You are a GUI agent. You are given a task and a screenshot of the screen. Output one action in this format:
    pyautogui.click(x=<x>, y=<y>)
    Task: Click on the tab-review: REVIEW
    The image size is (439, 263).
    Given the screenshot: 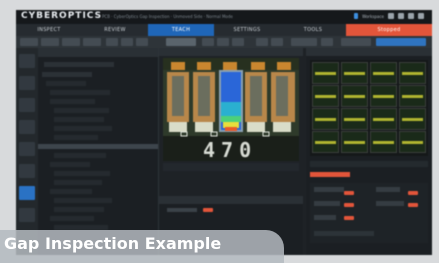 What is the action you would take?
    pyautogui.click(x=115, y=30)
    